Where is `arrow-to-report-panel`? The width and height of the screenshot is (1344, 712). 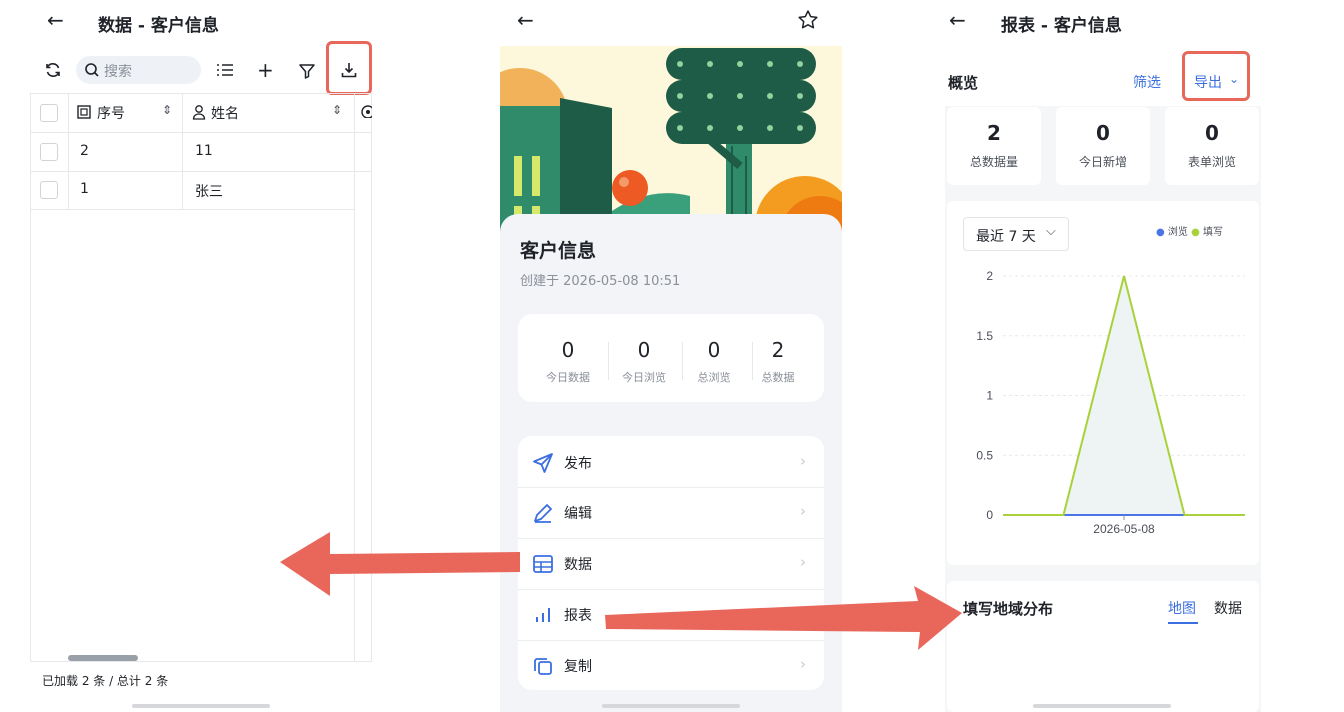 arrow-to-report-panel is located at coordinates (783, 618).